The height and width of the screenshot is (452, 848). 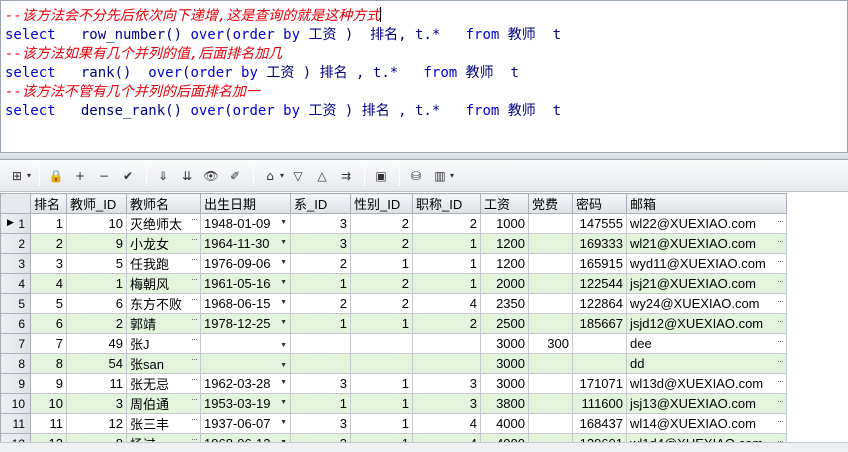 I want to click on code-line: --该方法不管有几个并列的后面排名加一, so click(x=426, y=92).